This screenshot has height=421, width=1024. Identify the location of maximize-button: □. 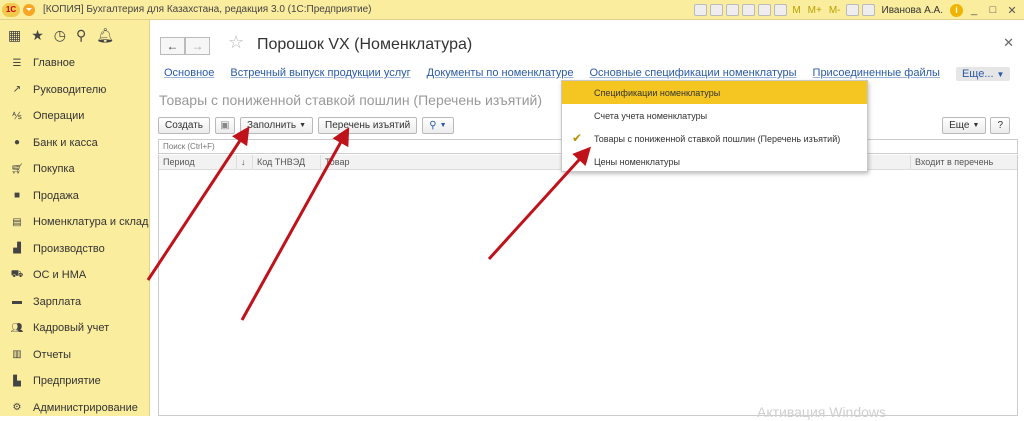
(993, 10).